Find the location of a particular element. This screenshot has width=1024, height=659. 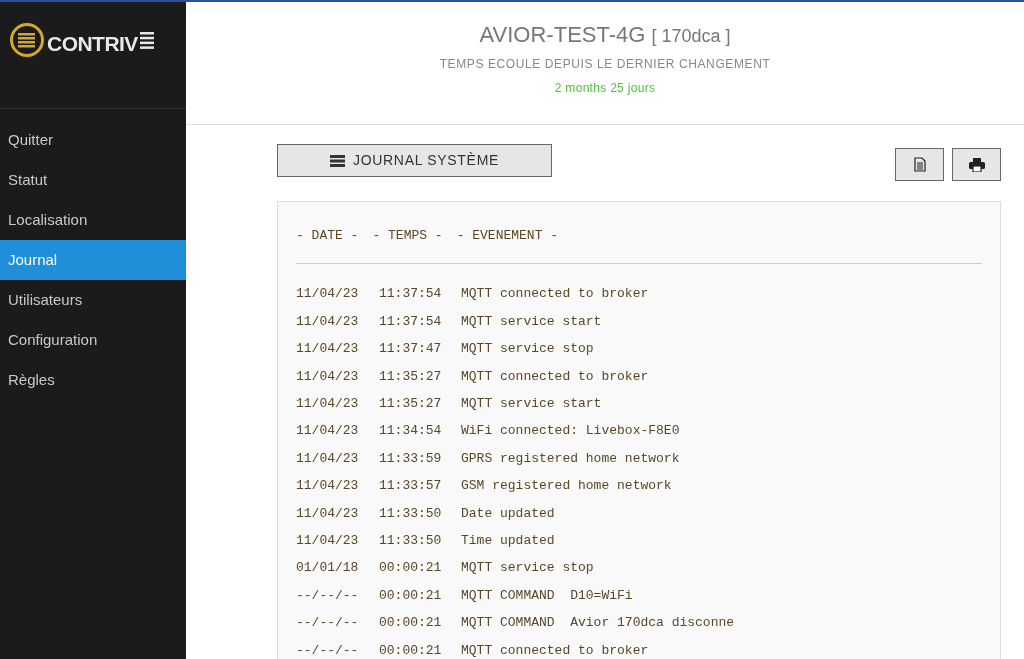

device-id: [ 170dca ] is located at coordinates (691, 36).